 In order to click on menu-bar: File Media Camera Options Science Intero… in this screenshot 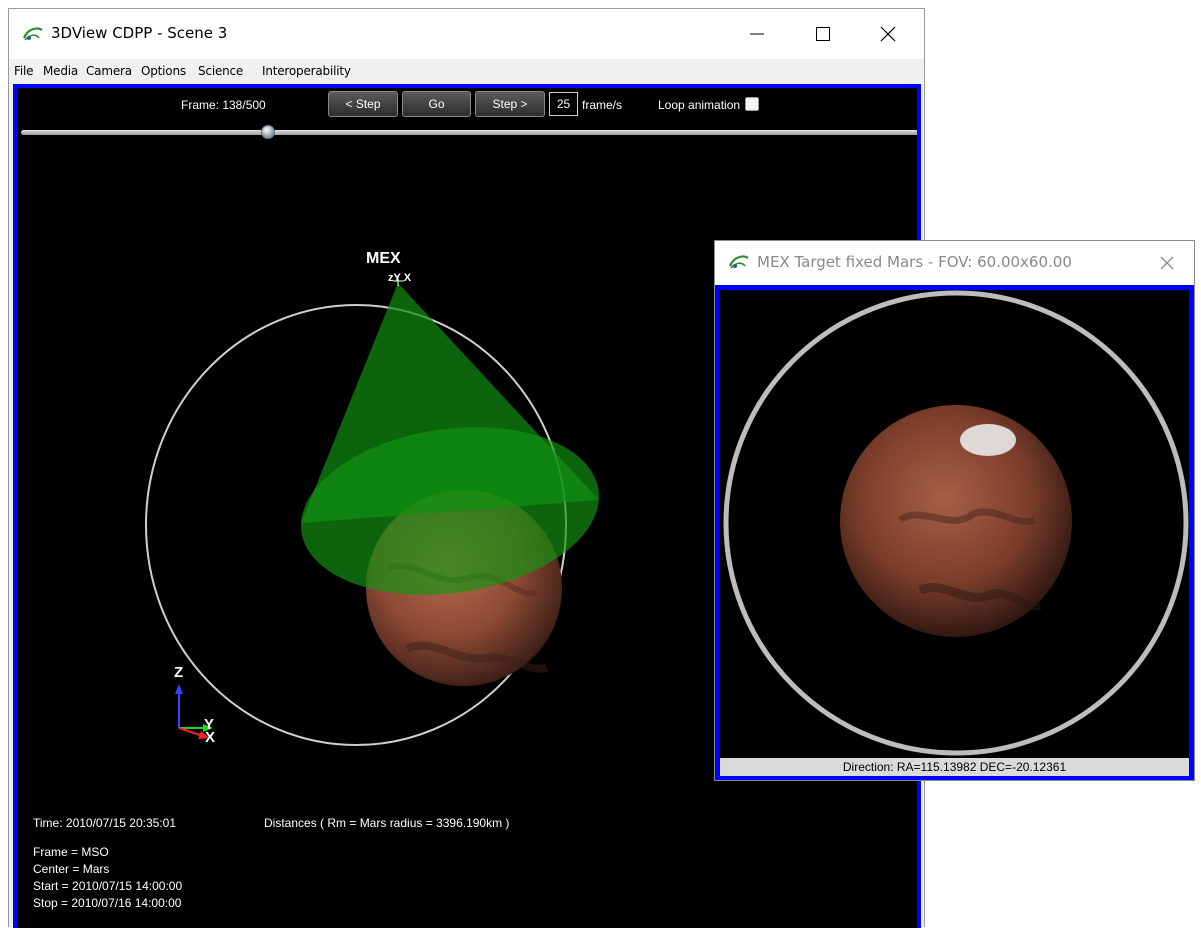, I will do `click(466, 71)`.